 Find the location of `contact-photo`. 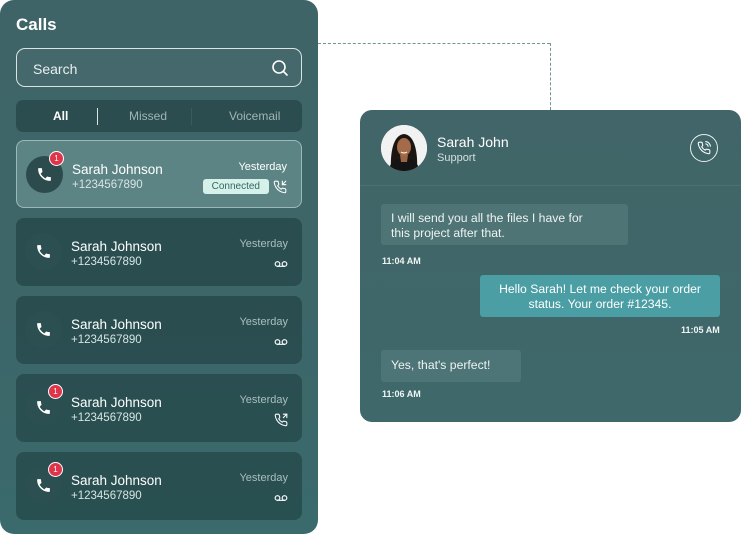

contact-photo is located at coordinates (404, 148).